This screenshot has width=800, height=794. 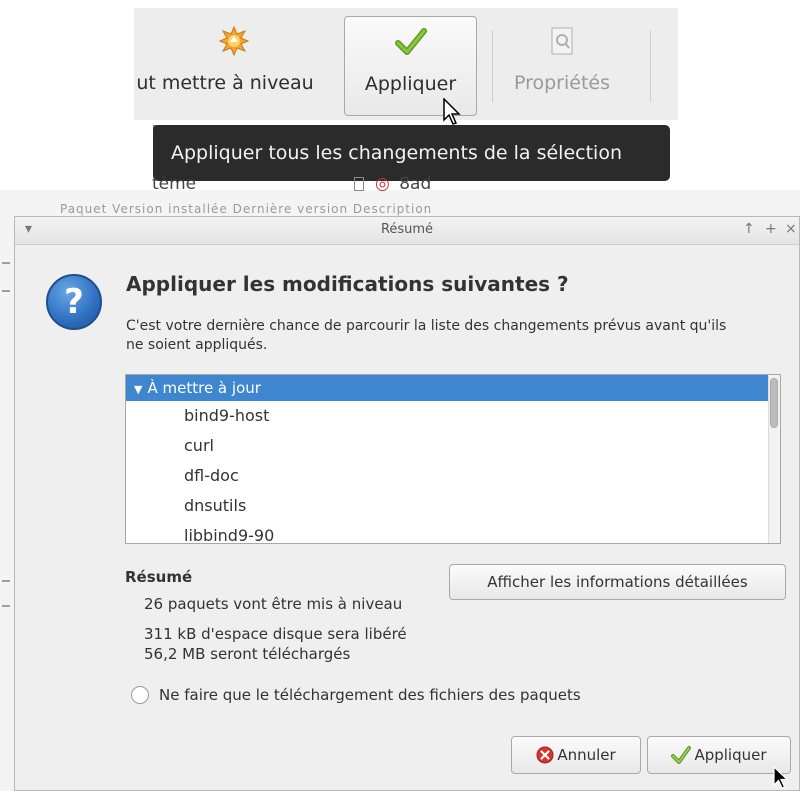 I want to click on group-label: À mettre à jour, so click(x=204, y=388).